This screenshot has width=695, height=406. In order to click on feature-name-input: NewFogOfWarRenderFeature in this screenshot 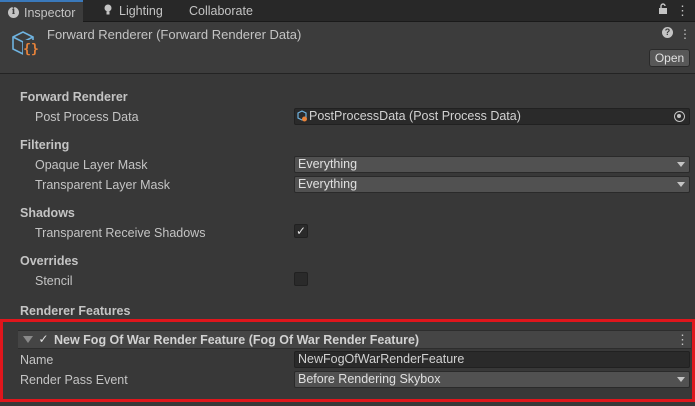, I will do `click(492, 359)`.